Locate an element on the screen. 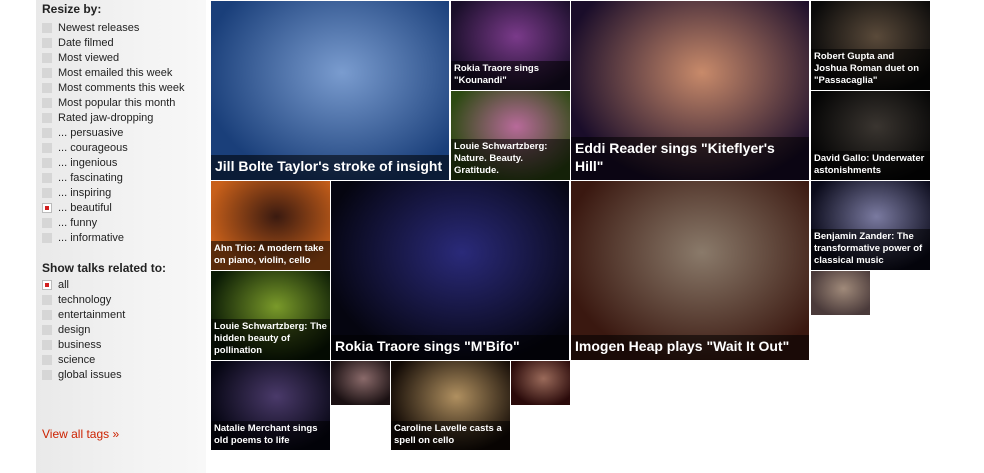 The image size is (984, 473). resize-option-label: ... beautiful is located at coordinates (85, 207).